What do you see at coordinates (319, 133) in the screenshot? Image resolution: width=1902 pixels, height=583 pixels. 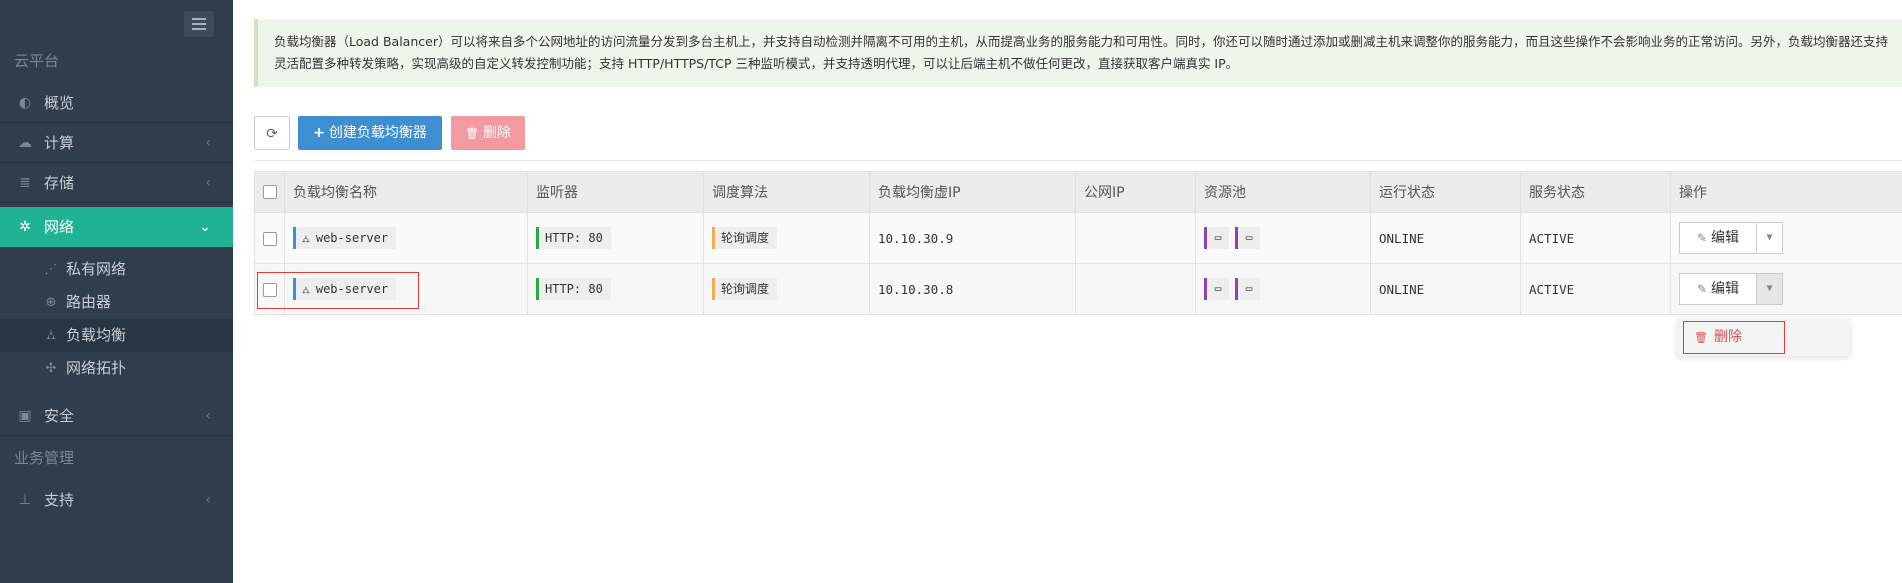 I see `plus-icon: +` at bounding box center [319, 133].